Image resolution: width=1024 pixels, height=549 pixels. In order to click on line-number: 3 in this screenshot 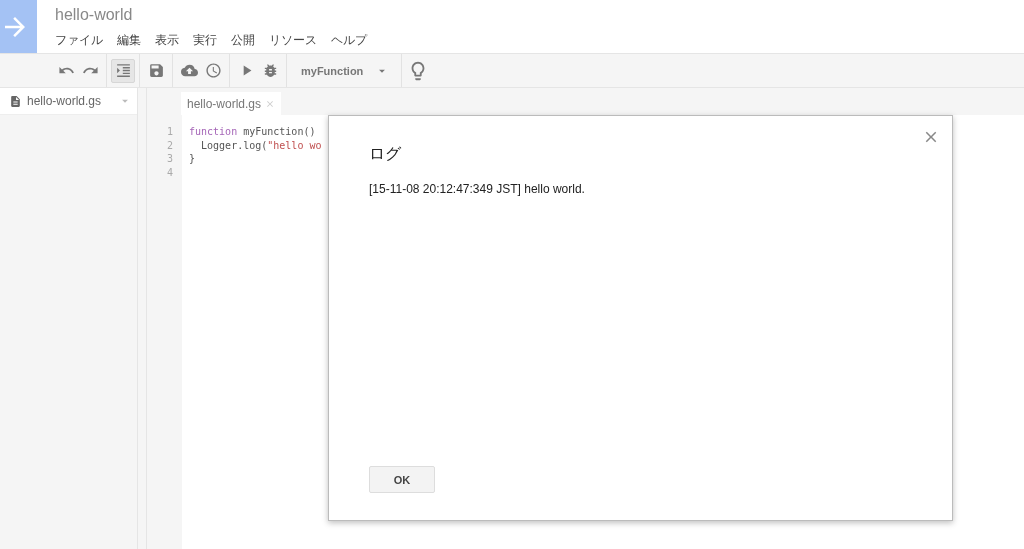, I will do `click(169, 159)`.